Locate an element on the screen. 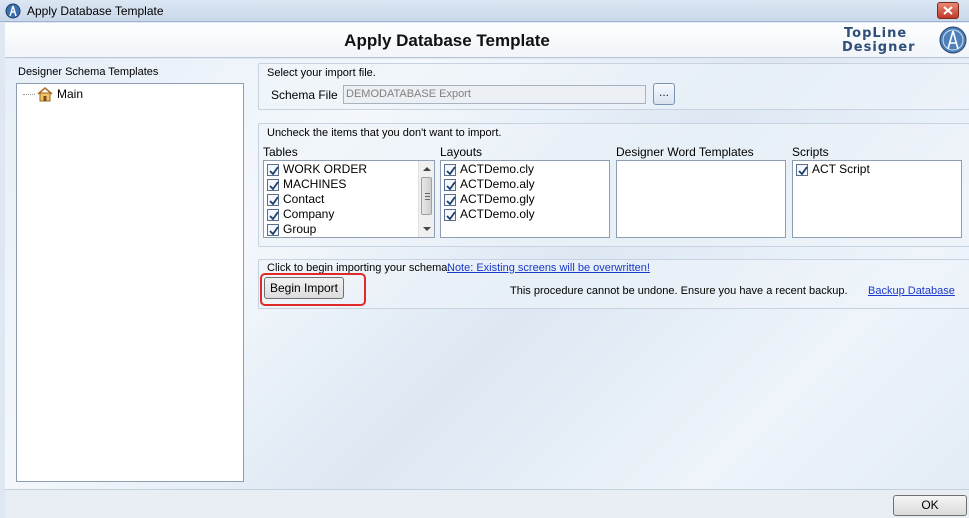  scripts-list: ACT Script is located at coordinates (877, 199).